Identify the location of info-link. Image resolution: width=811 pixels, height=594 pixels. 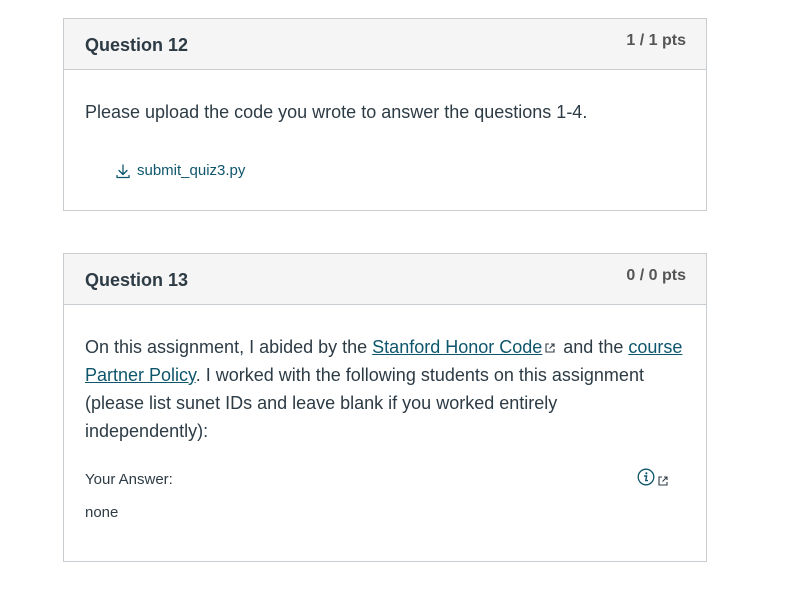
(654, 477).